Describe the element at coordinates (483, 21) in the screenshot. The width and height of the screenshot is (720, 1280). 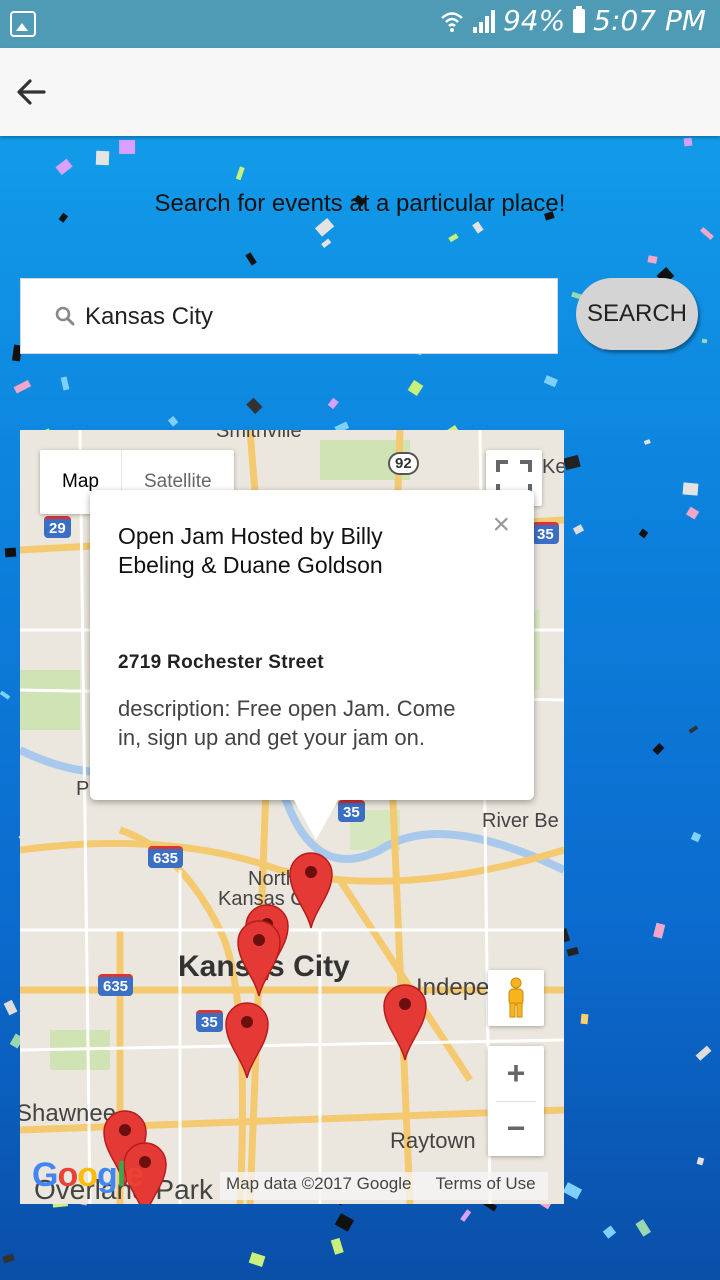
I see `signal-icon` at that location.